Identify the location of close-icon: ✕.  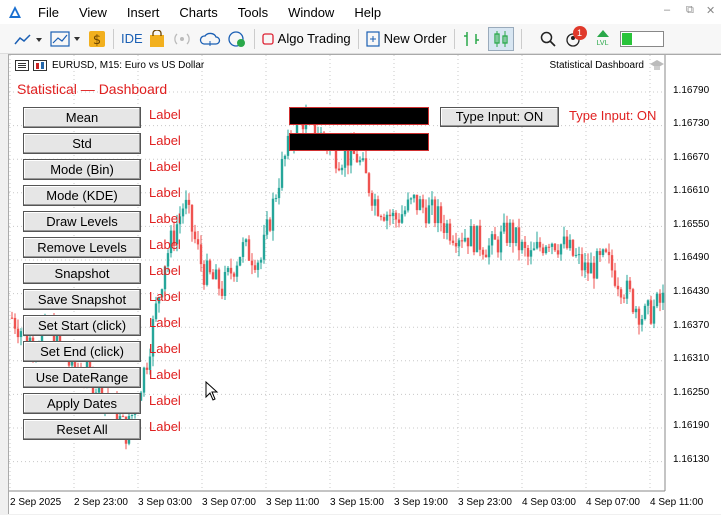
(710, 10).